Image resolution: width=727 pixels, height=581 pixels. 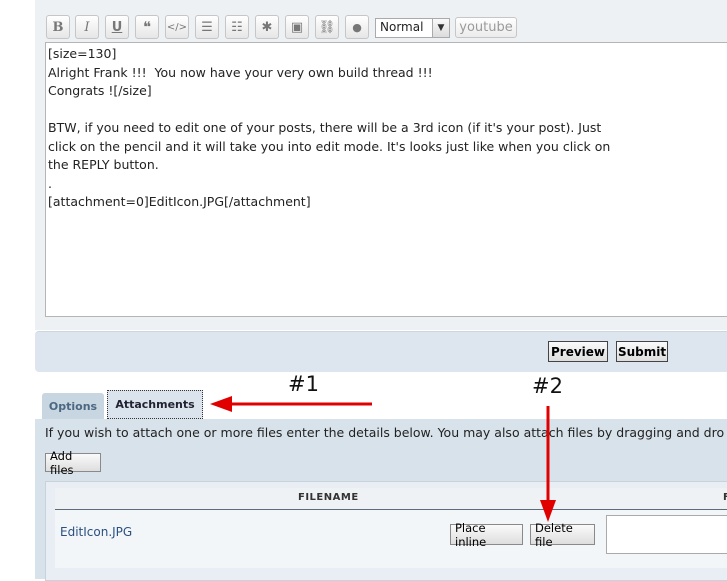 What do you see at coordinates (291, 404) in the screenshot?
I see `arrow-left-annotation` at bounding box center [291, 404].